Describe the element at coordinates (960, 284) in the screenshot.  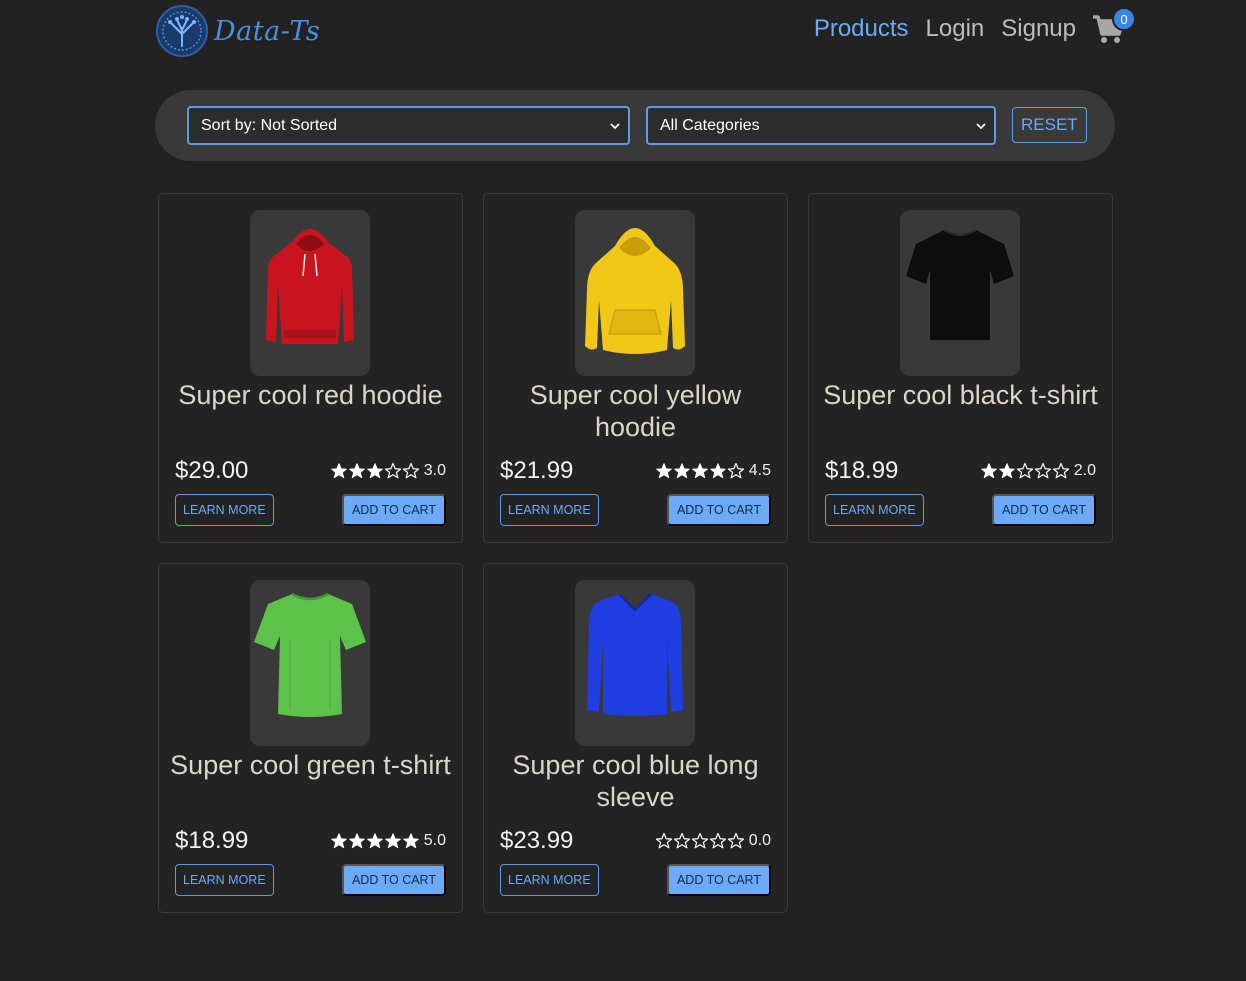
I see `black-tshirt-icon` at that location.